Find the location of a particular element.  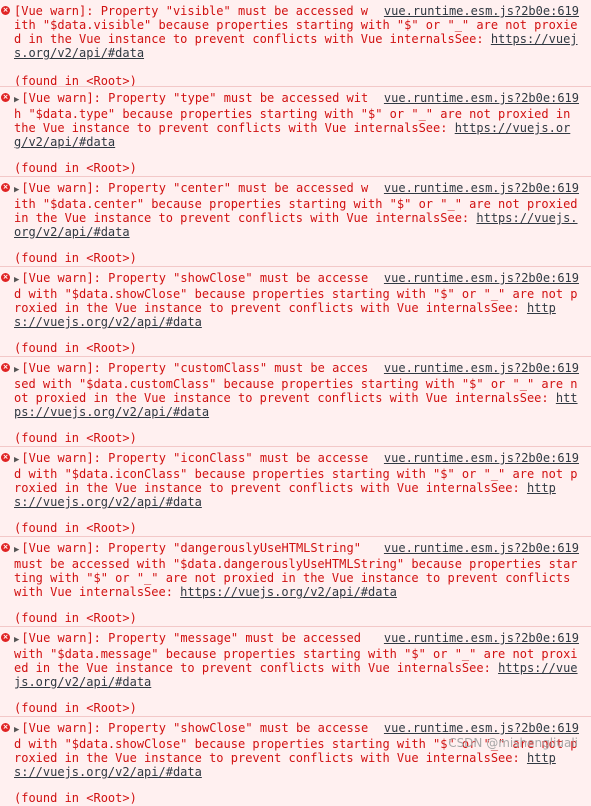

watermark: CSDN @mishengliuali is located at coordinates (513, 743).